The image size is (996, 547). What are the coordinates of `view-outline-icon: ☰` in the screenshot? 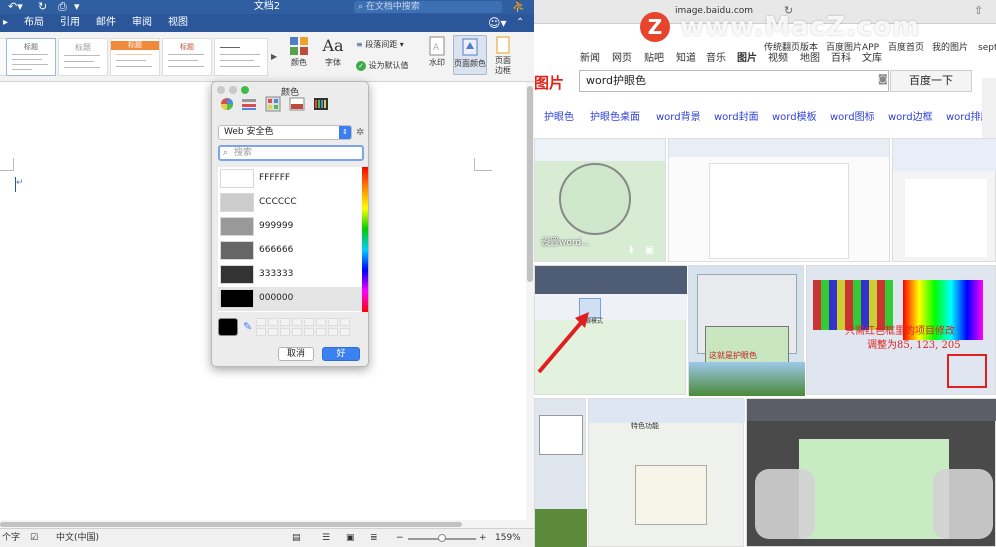 It's located at (326, 538).